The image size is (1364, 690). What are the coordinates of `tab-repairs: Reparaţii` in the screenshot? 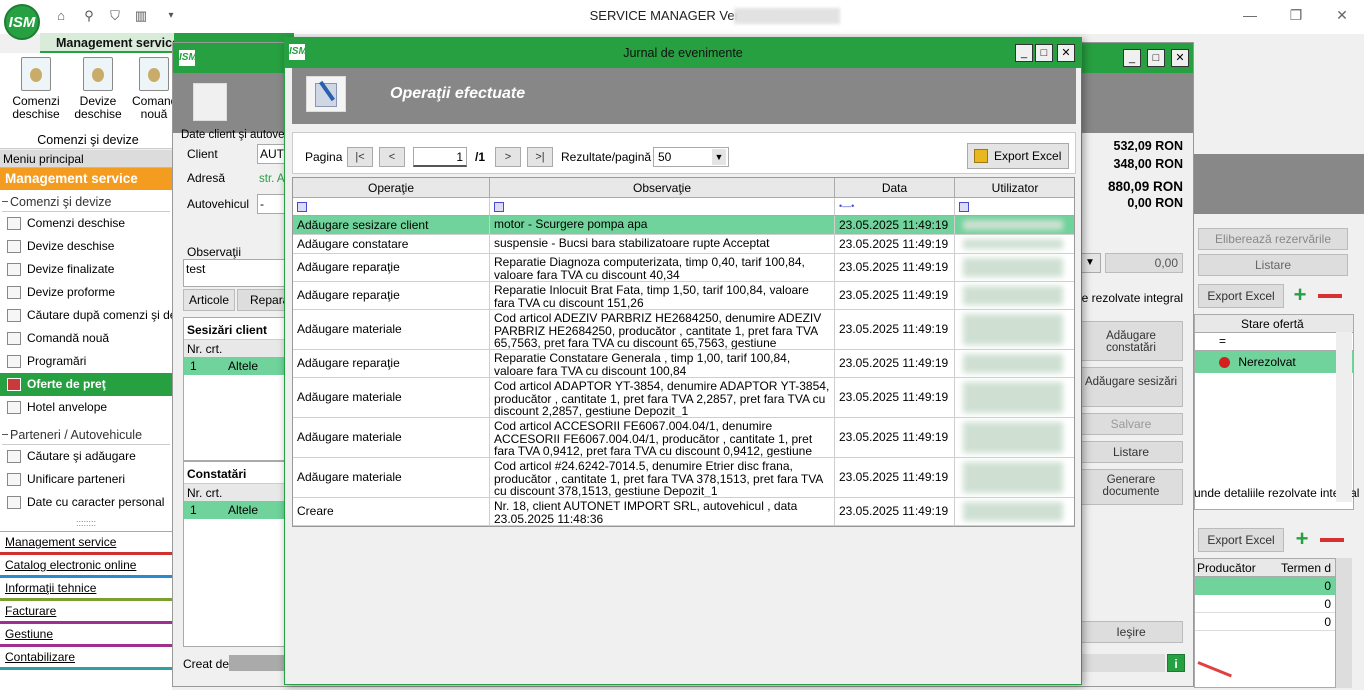 It's located at (261, 300).